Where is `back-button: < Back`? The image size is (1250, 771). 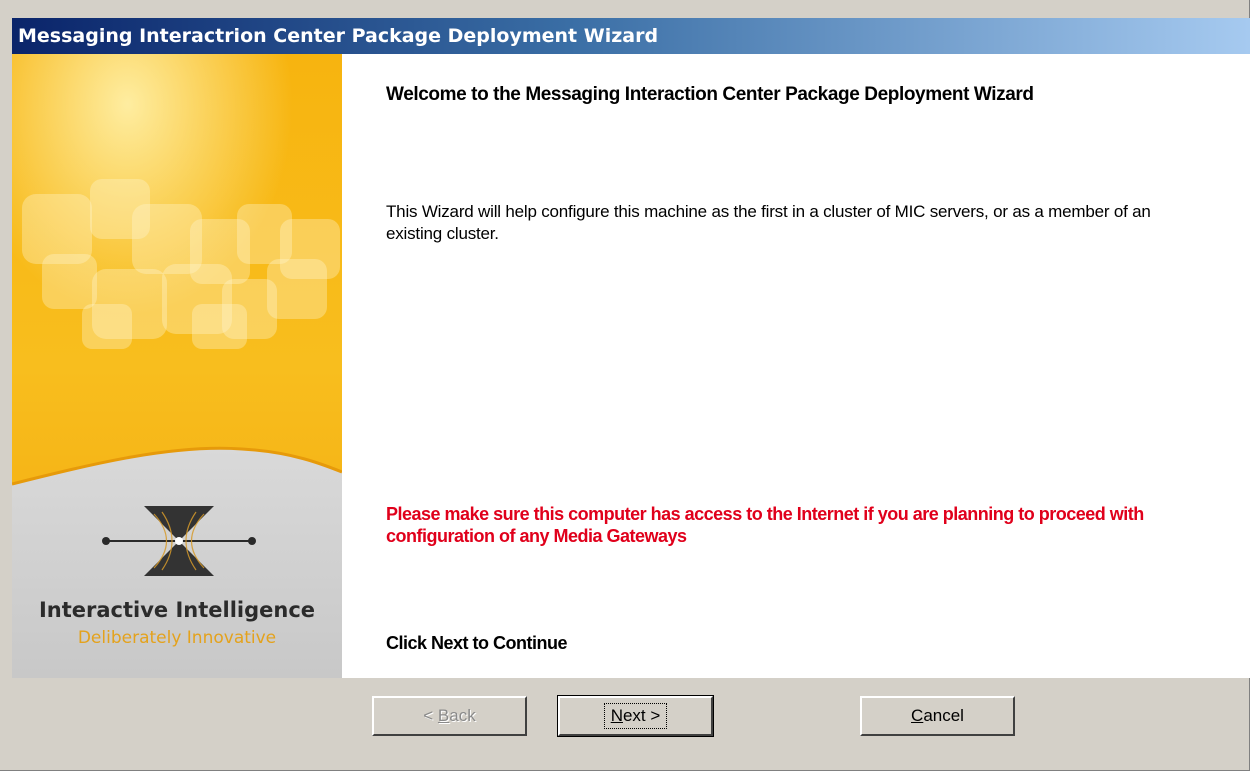 back-button: < Back is located at coordinates (449, 716).